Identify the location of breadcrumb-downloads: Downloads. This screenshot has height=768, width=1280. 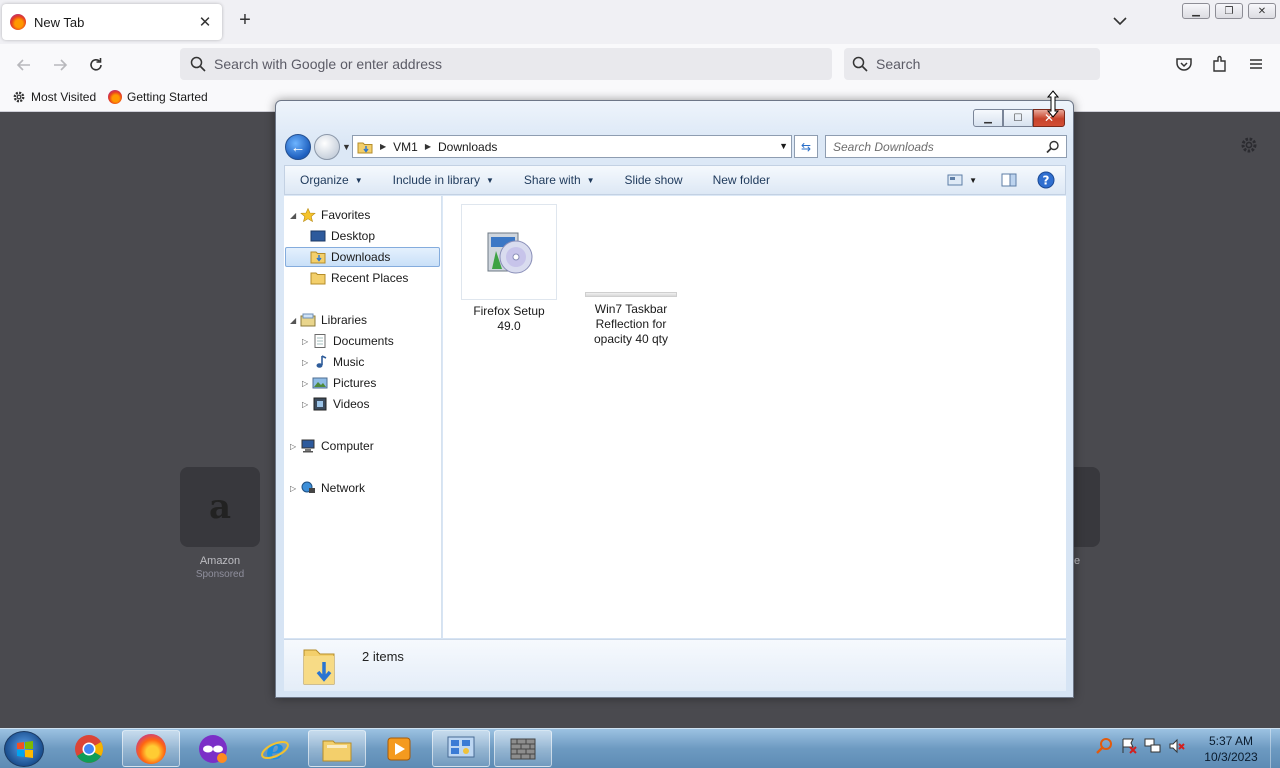
(467, 147).